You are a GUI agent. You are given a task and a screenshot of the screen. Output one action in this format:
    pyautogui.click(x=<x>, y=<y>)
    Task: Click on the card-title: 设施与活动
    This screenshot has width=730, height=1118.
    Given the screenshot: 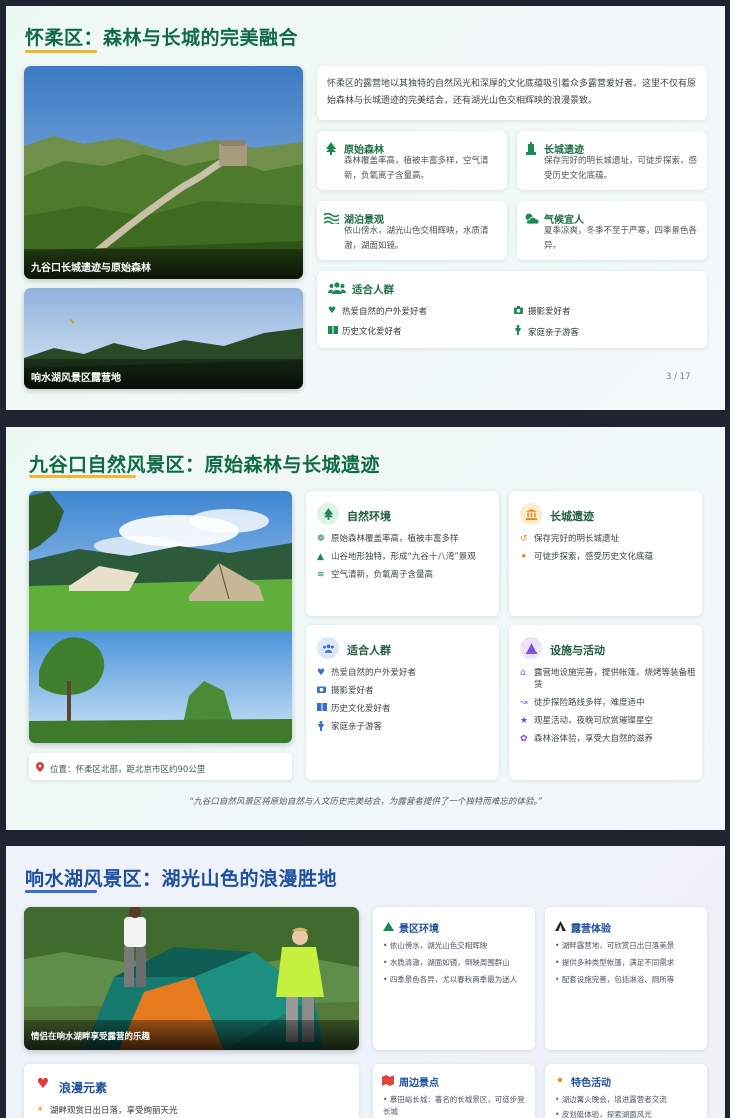 What is the action you would take?
    pyautogui.click(x=577, y=650)
    